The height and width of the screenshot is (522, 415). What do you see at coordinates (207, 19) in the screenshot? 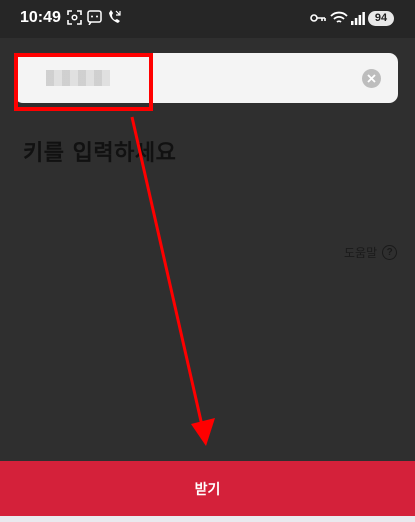
I see `status-bar: 10:49 94` at bounding box center [207, 19].